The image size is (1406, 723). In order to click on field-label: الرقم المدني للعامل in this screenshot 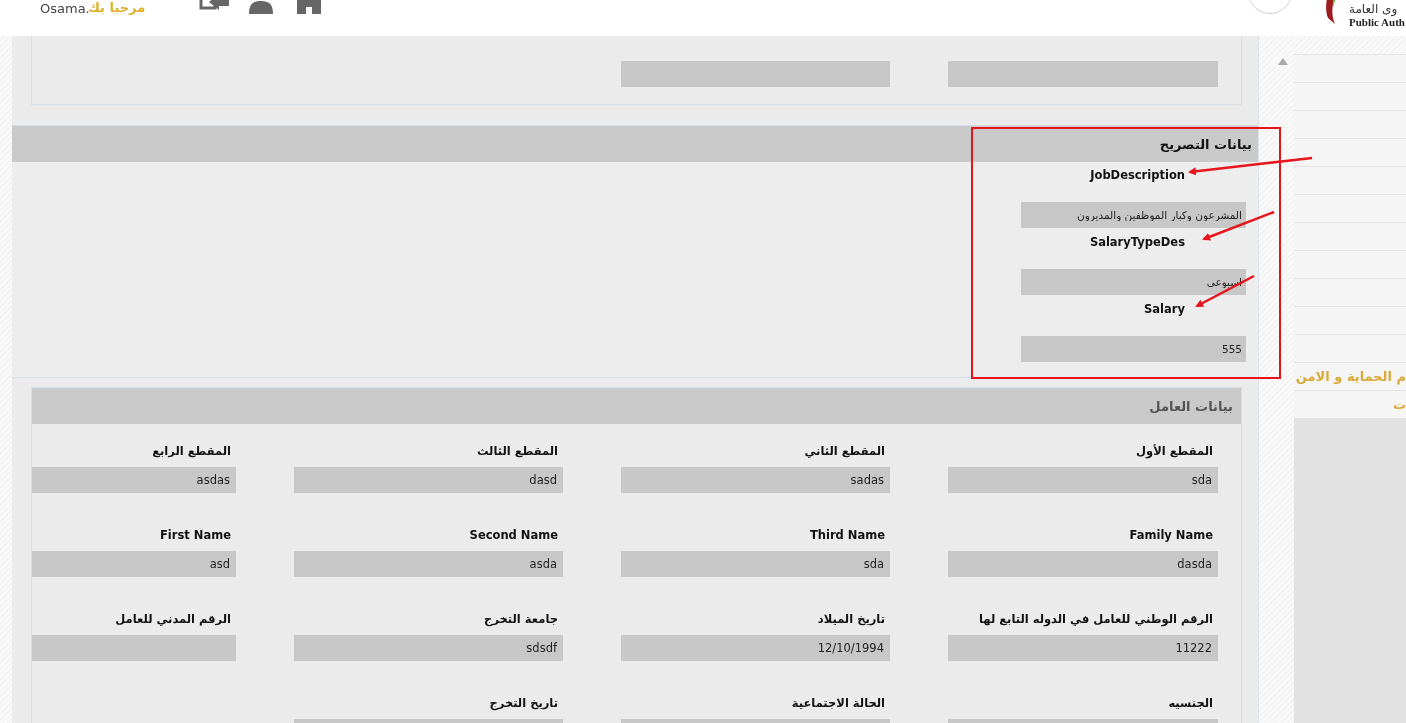, I will do `click(173, 619)`.